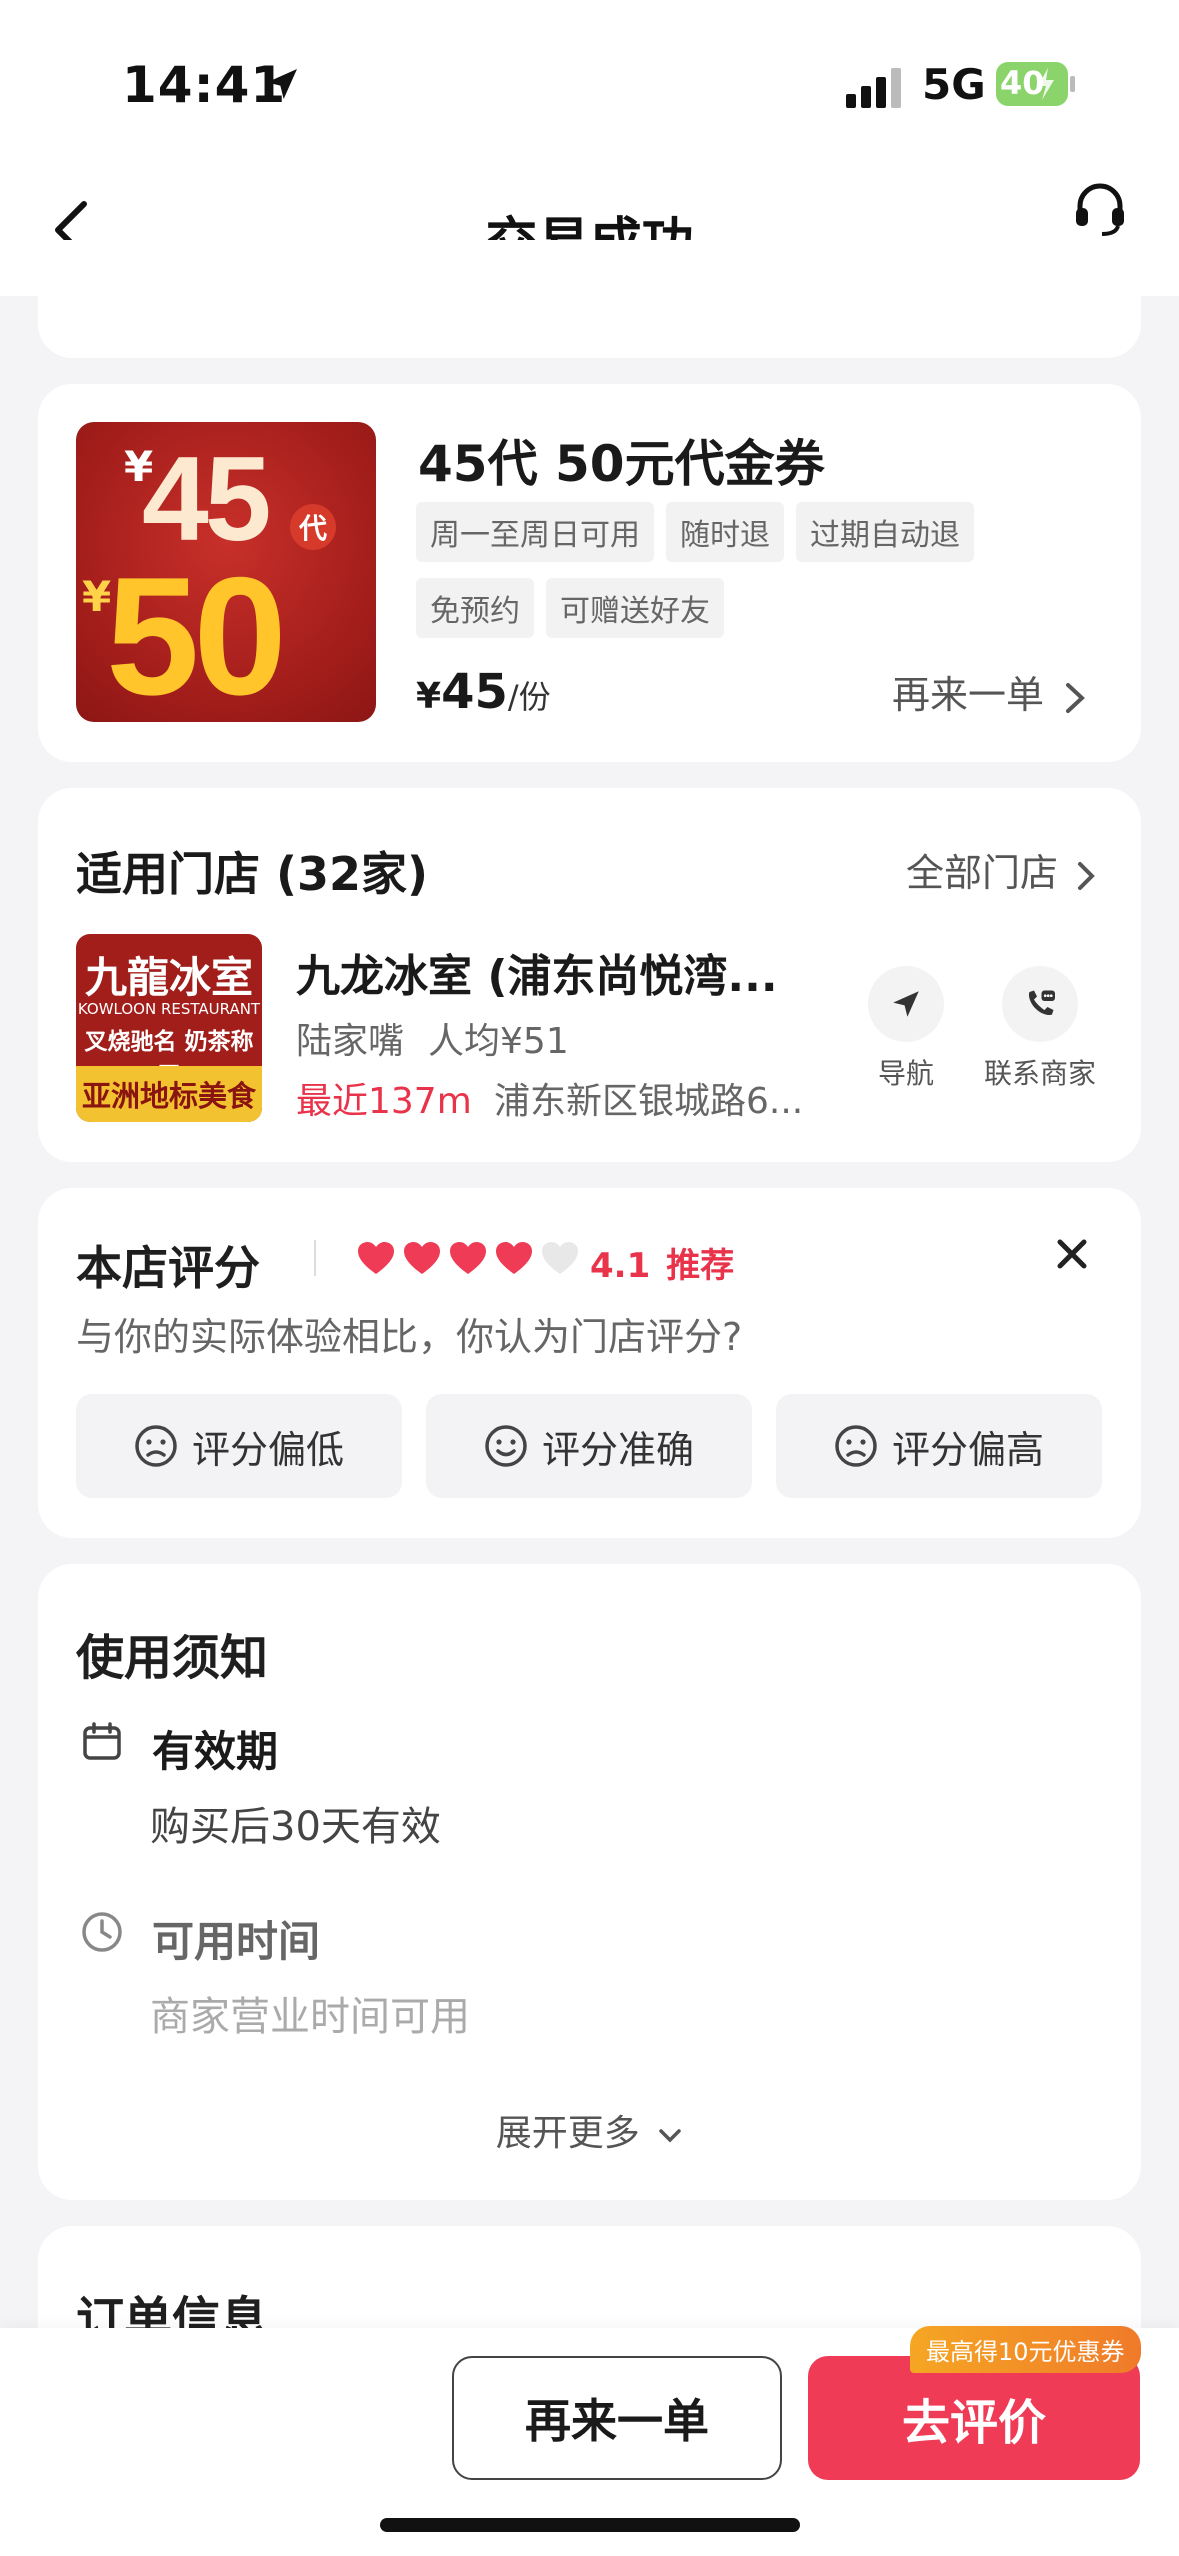 The width and height of the screenshot is (1179, 2556). What do you see at coordinates (215, 1751) in the screenshot?
I see `validity-heading: 有效期` at bounding box center [215, 1751].